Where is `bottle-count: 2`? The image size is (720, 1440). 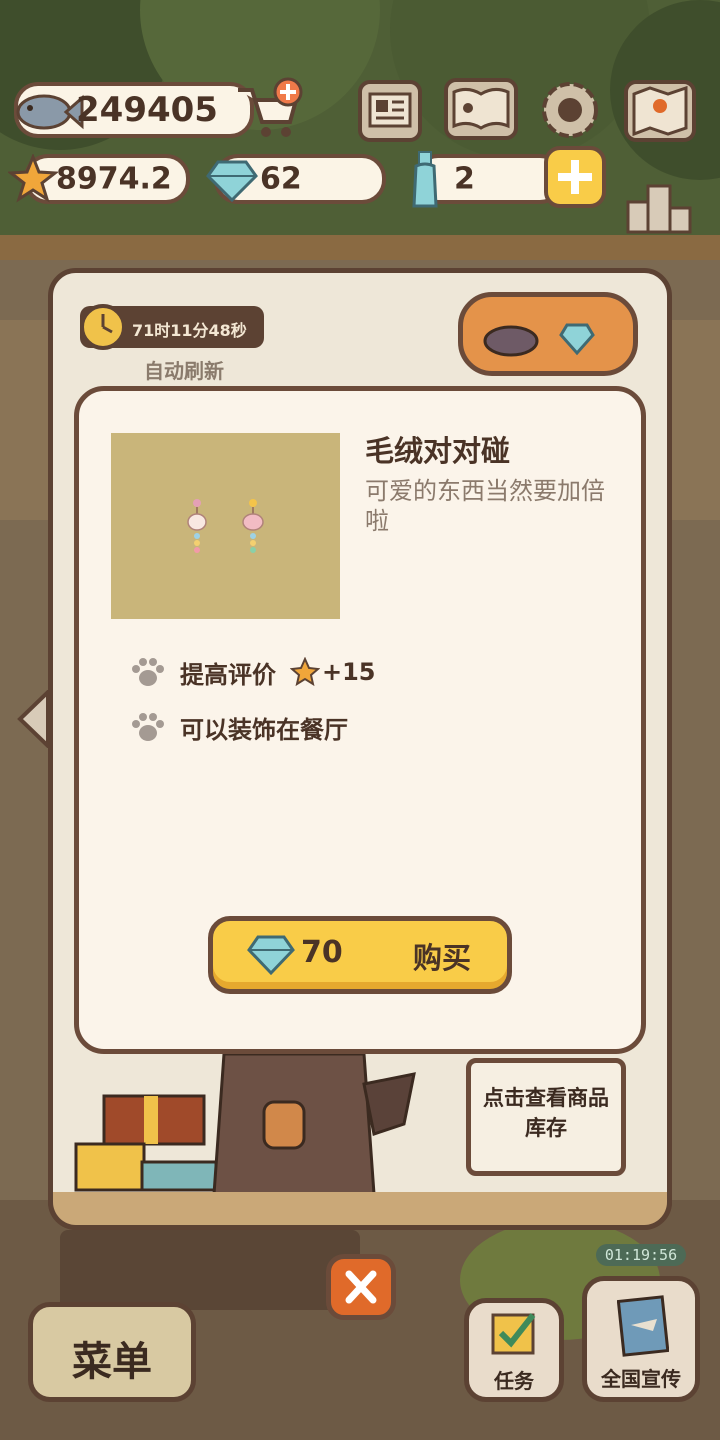 bottle-count: 2 is located at coordinates (464, 179).